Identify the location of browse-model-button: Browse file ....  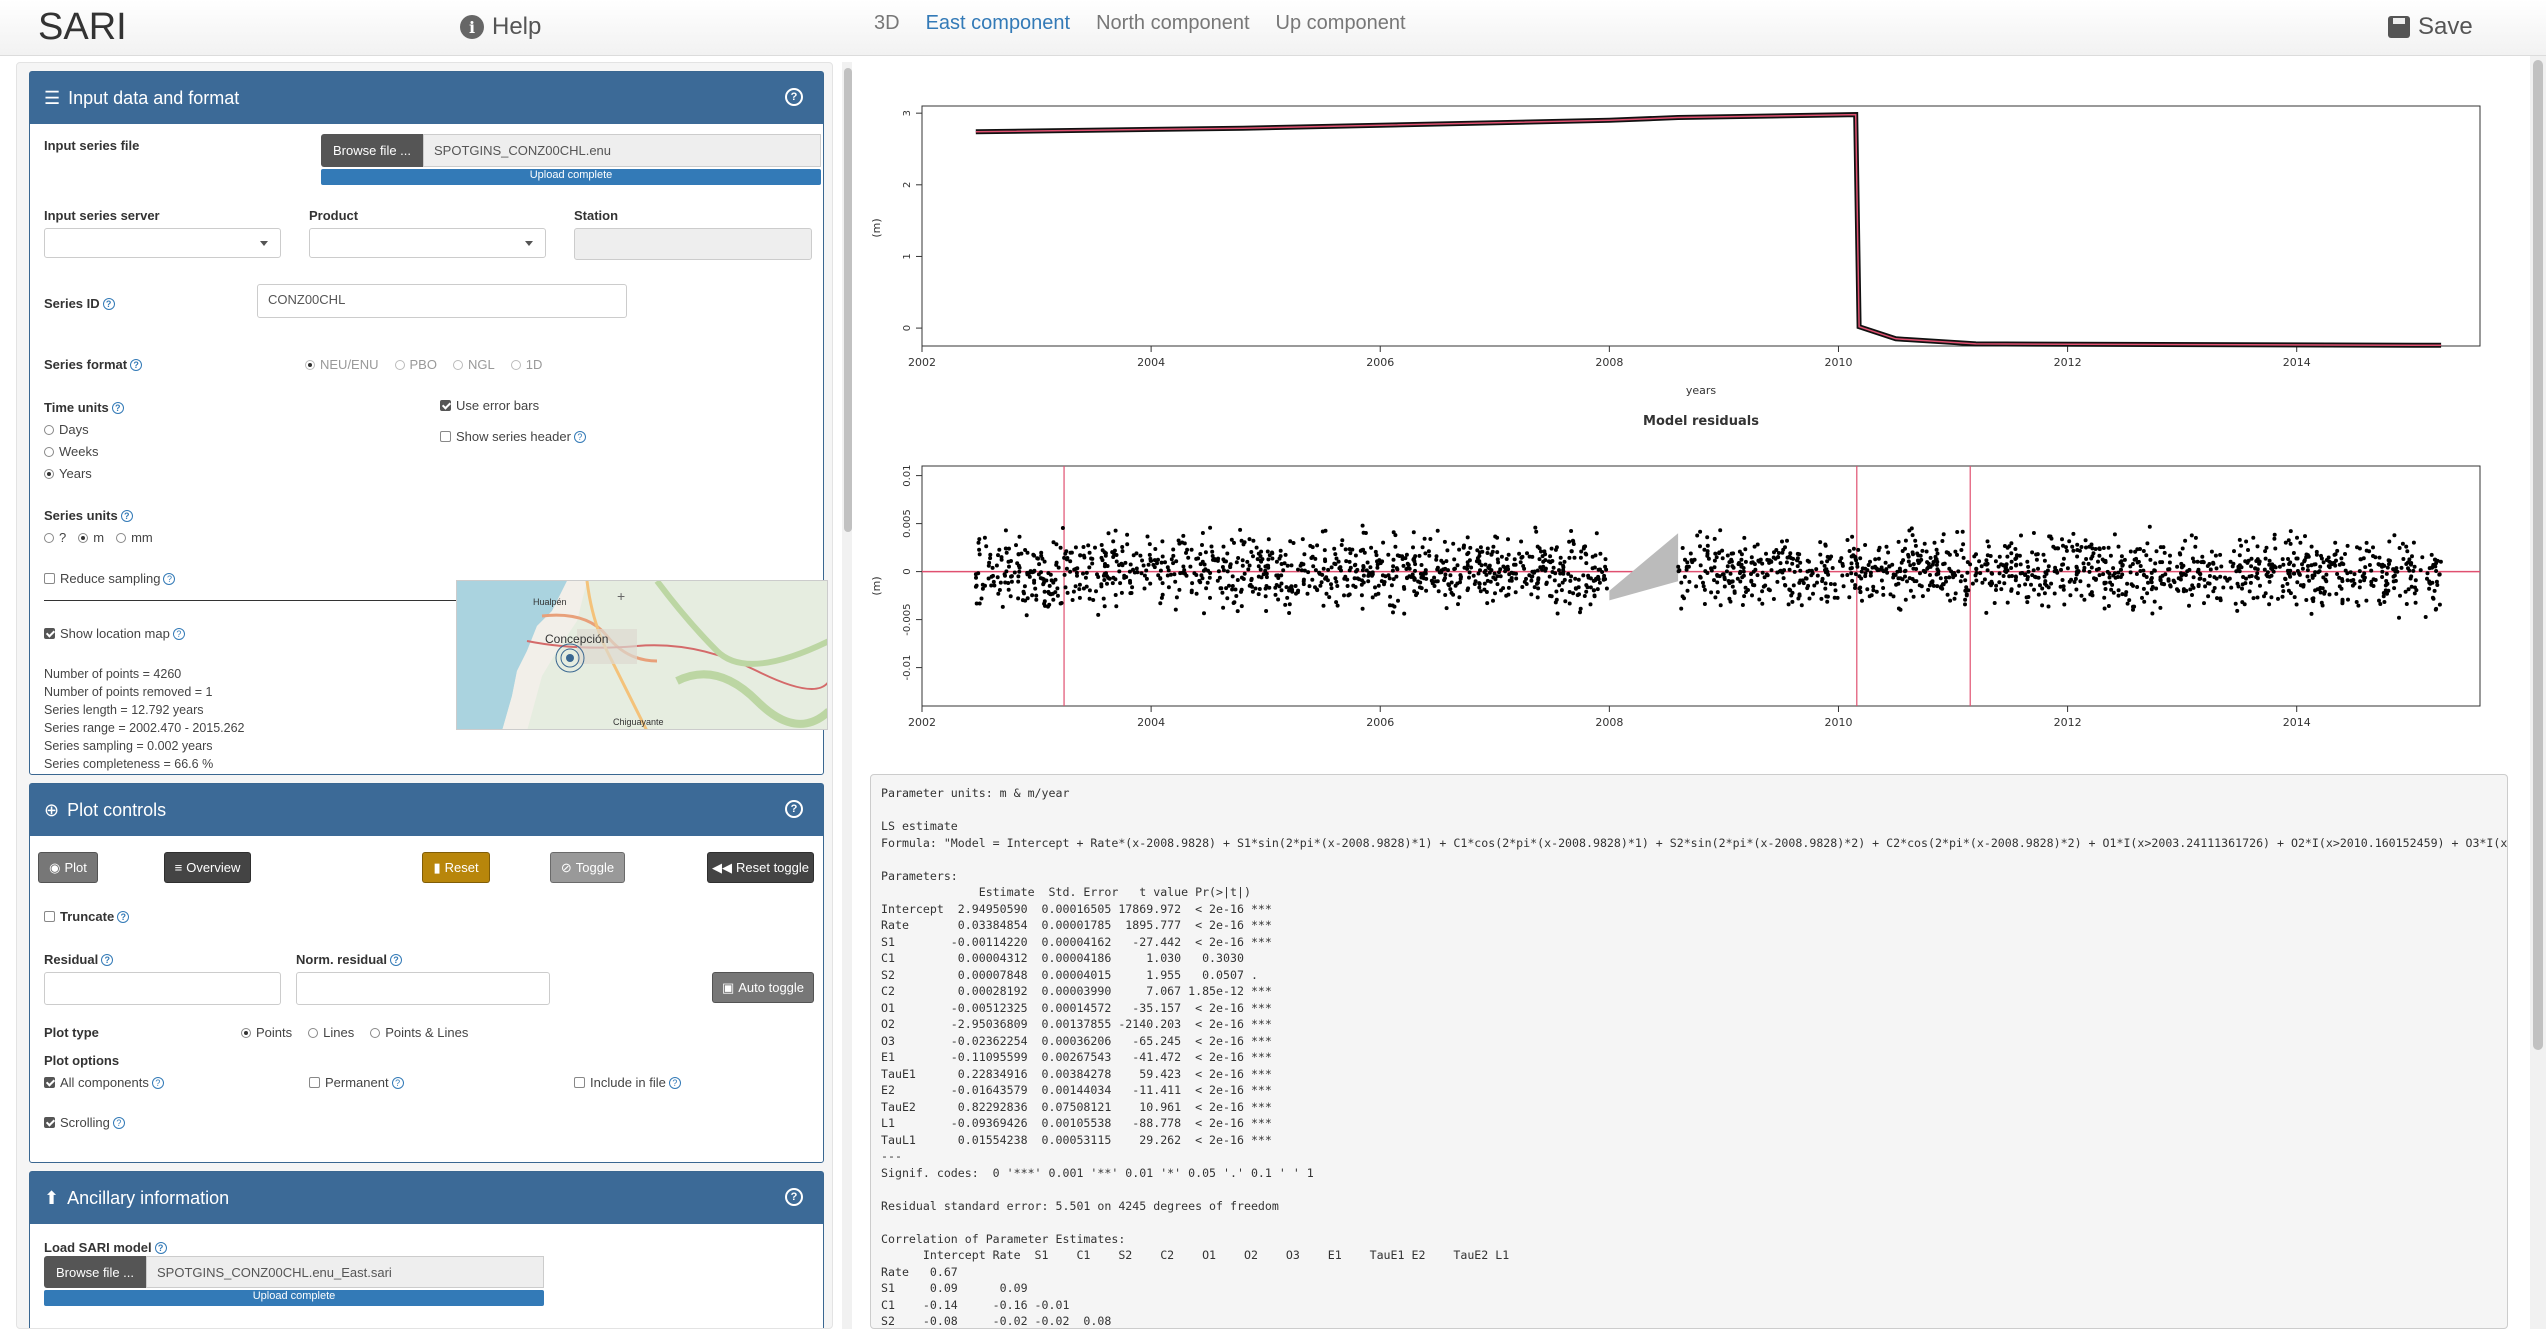
(95, 1272).